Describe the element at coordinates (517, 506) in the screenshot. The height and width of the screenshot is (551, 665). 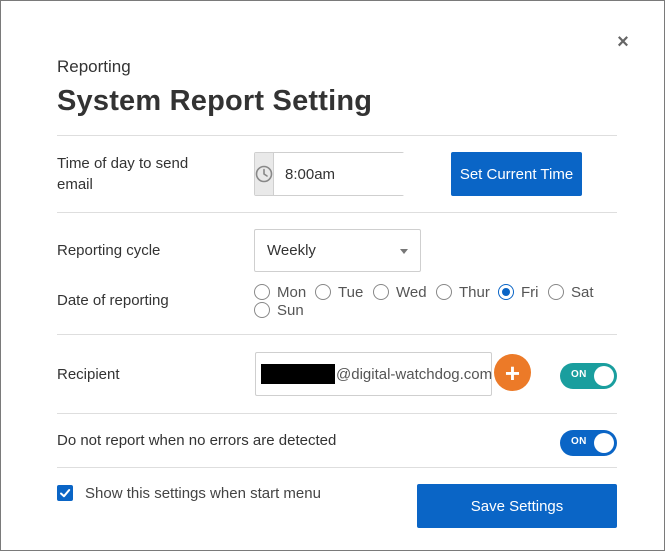
I see `save-settings-button: Save Settings` at that location.